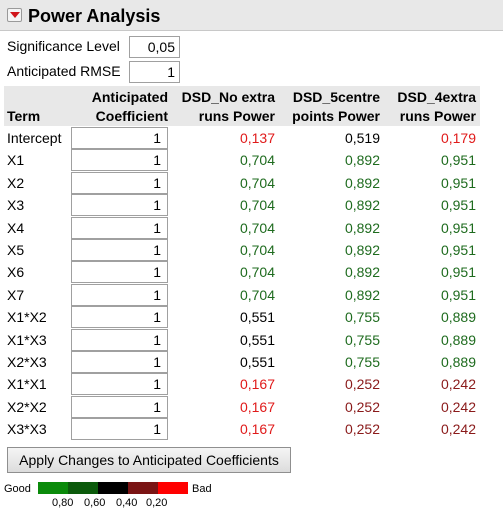  Describe the element at coordinates (257, 138) in the screenshot. I see `power-value-c1: 0,137` at that location.